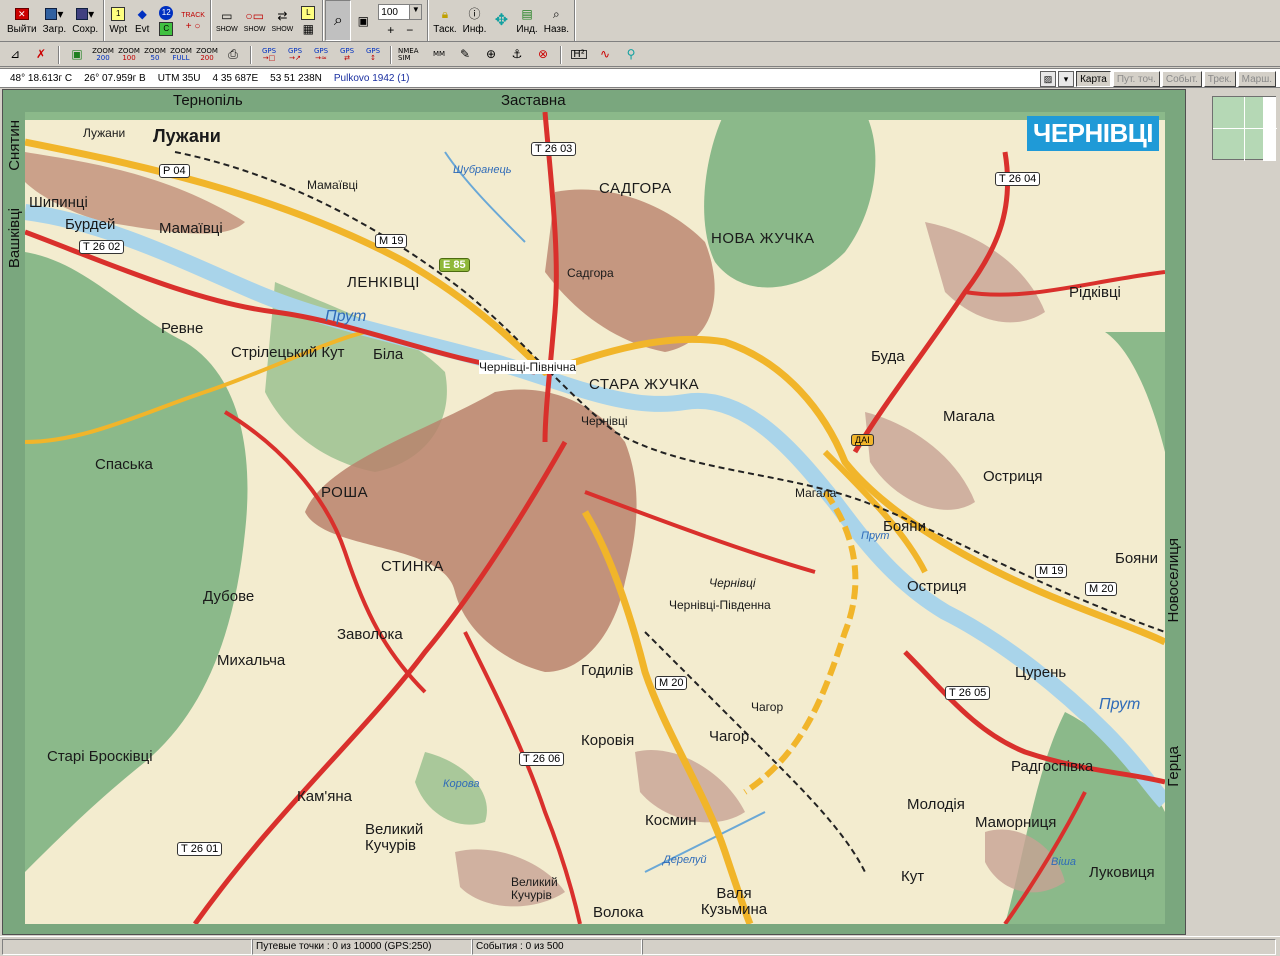  I want to click on place-radhospivka: Радгоспівка, so click(1052, 766).